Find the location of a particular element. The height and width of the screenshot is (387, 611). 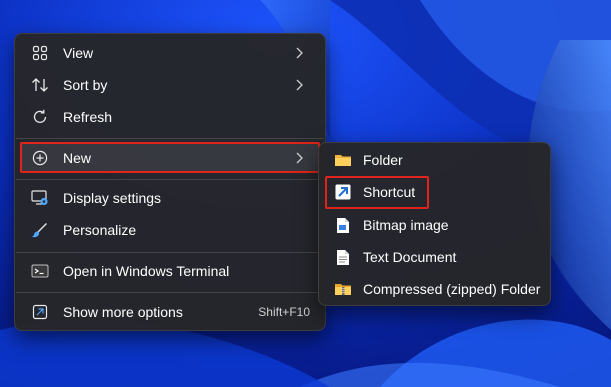

menu-item-new: New is located at coordinates (170, 157).